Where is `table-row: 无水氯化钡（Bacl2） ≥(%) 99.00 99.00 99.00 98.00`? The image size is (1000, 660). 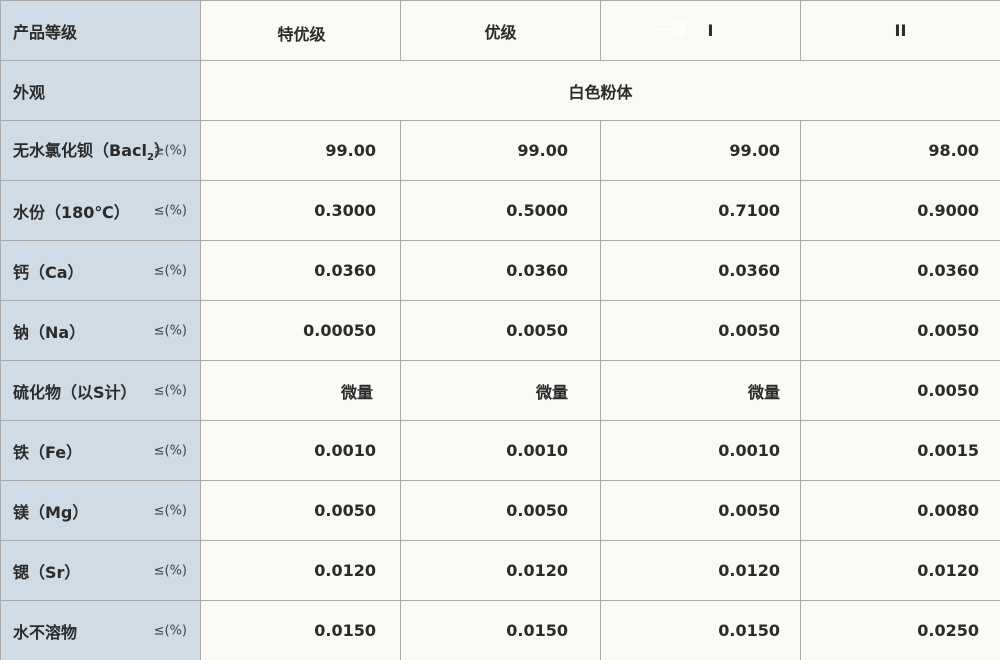 table-row: 无水氯化钡（Bacl2） ≥(%) 99.00 99.00 99.00 98.00 is located at coordinates (500, 150).